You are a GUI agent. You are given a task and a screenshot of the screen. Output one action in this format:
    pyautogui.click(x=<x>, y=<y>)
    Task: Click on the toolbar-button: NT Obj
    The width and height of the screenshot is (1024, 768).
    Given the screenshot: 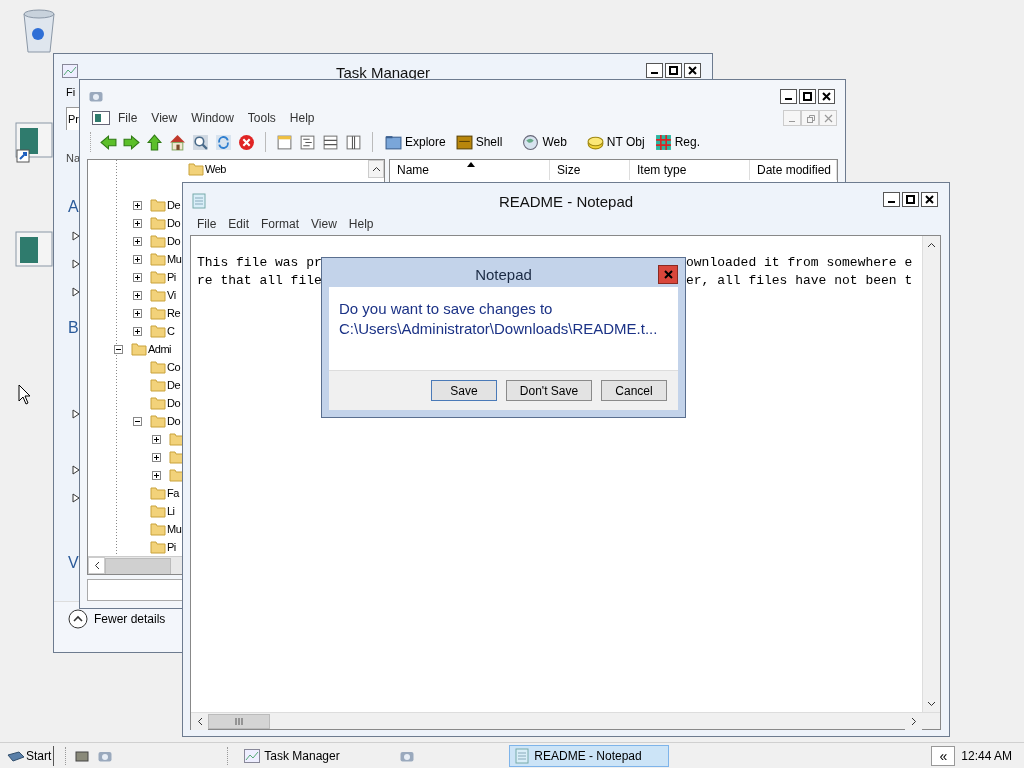 What is the action you would take?
    pyautogui.click(x=615, y=142)
    